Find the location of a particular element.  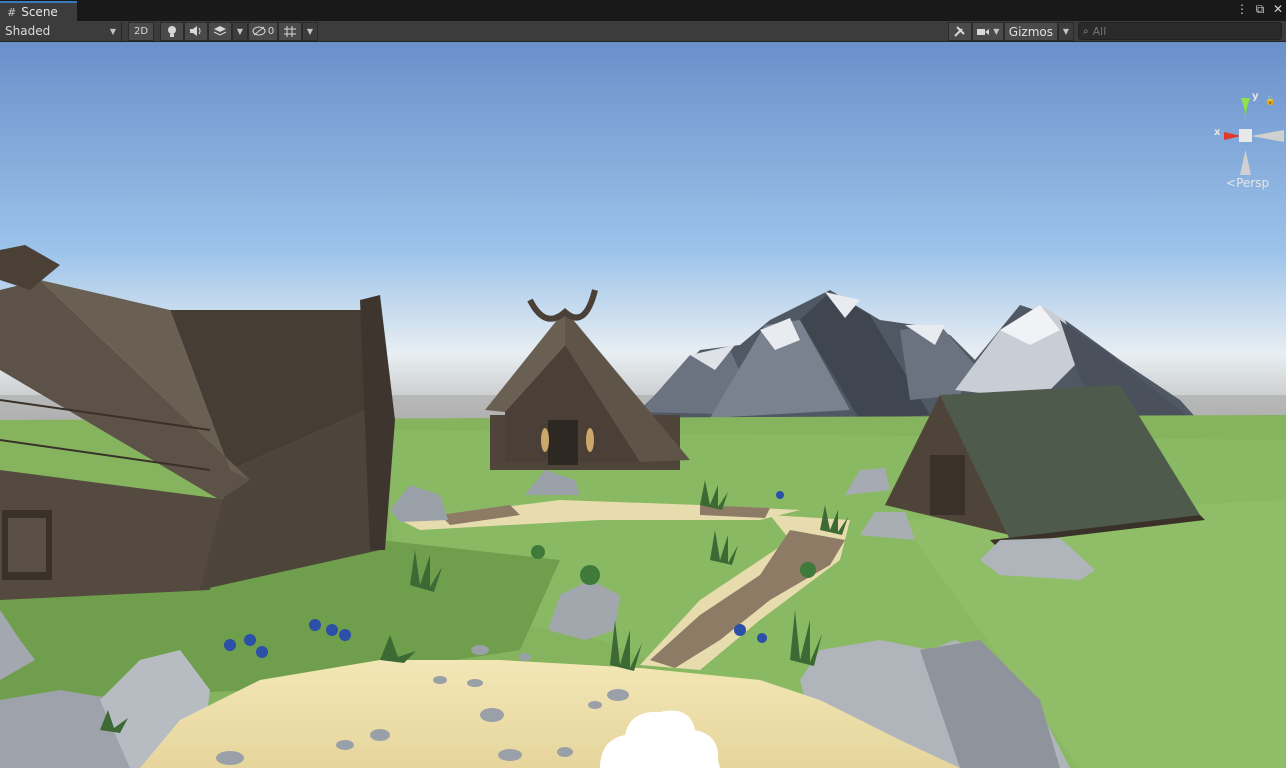

2d-toggle-label: 2D is located at coordinates (141, 31).